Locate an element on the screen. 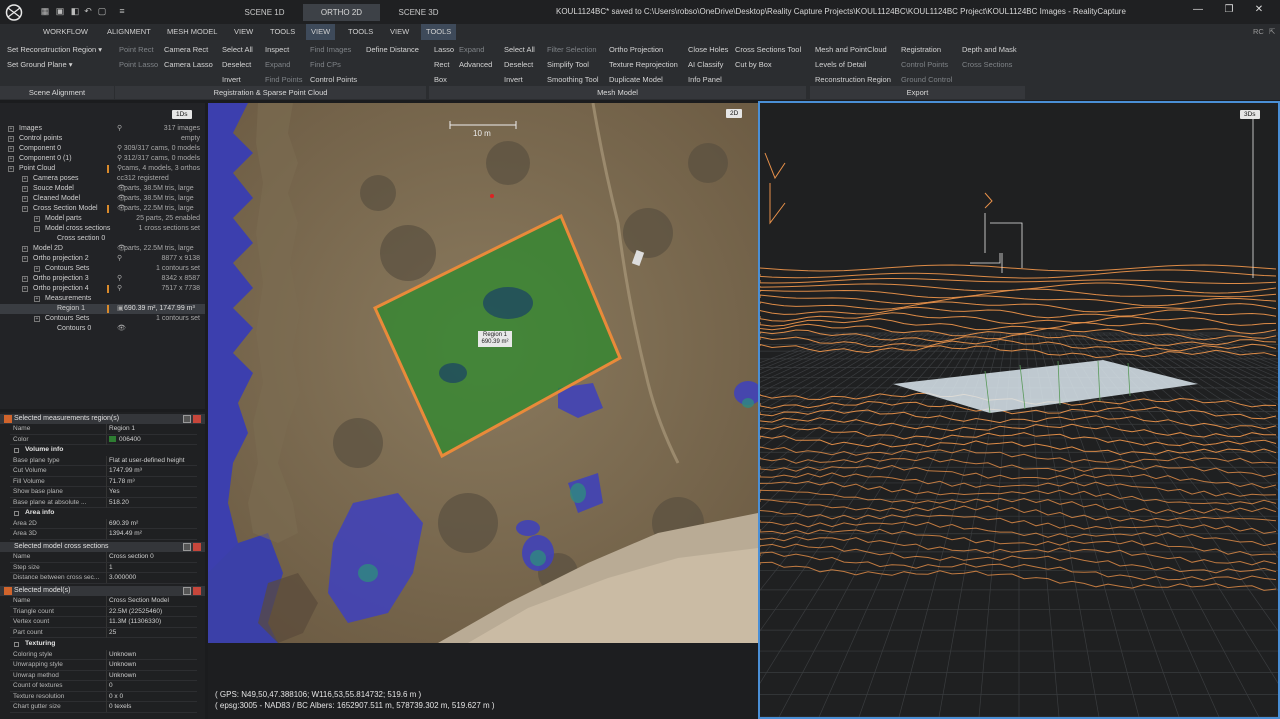 The height and width of the screenshot is (719, 1280). rect-button: Rect is located at coordinates (441, 65).